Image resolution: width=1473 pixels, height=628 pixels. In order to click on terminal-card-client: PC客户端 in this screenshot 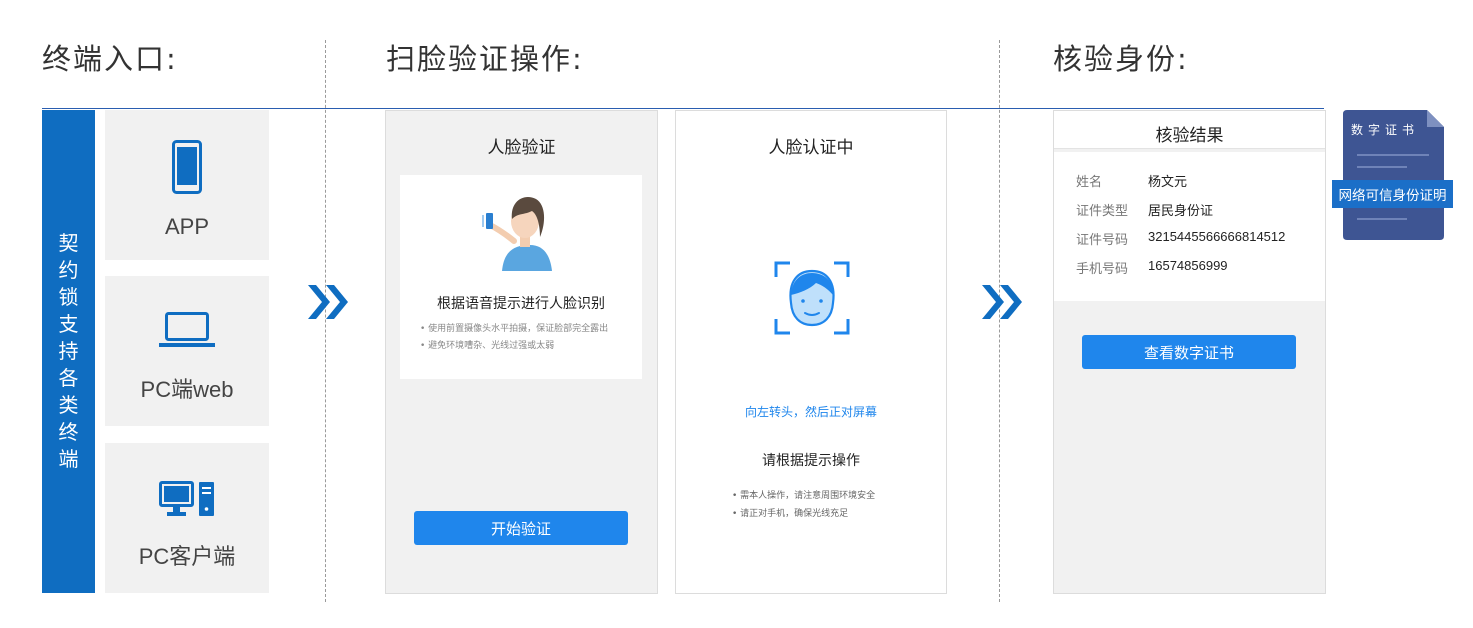, I will do `click(187, 518)`.